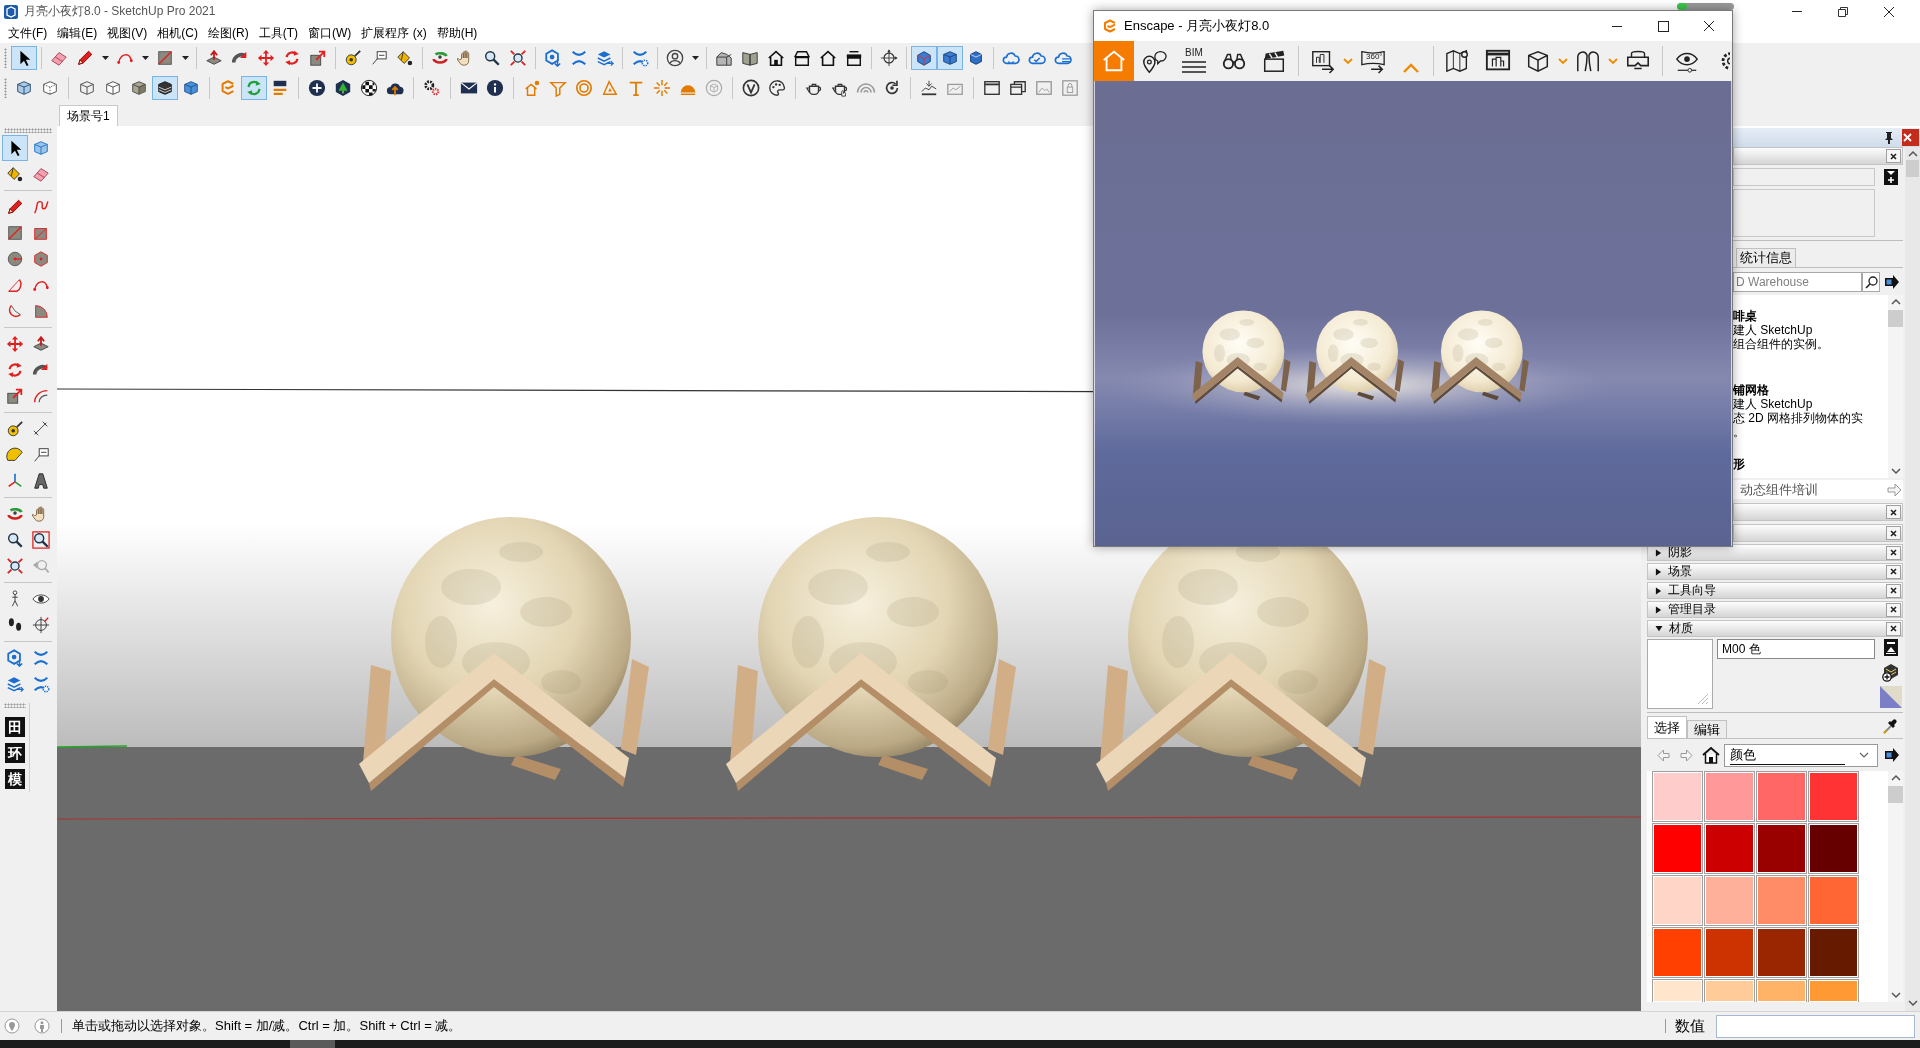  Describe the element at coordinates (15, 779) in the screenshot. I see `tool-button: 模` at that location.